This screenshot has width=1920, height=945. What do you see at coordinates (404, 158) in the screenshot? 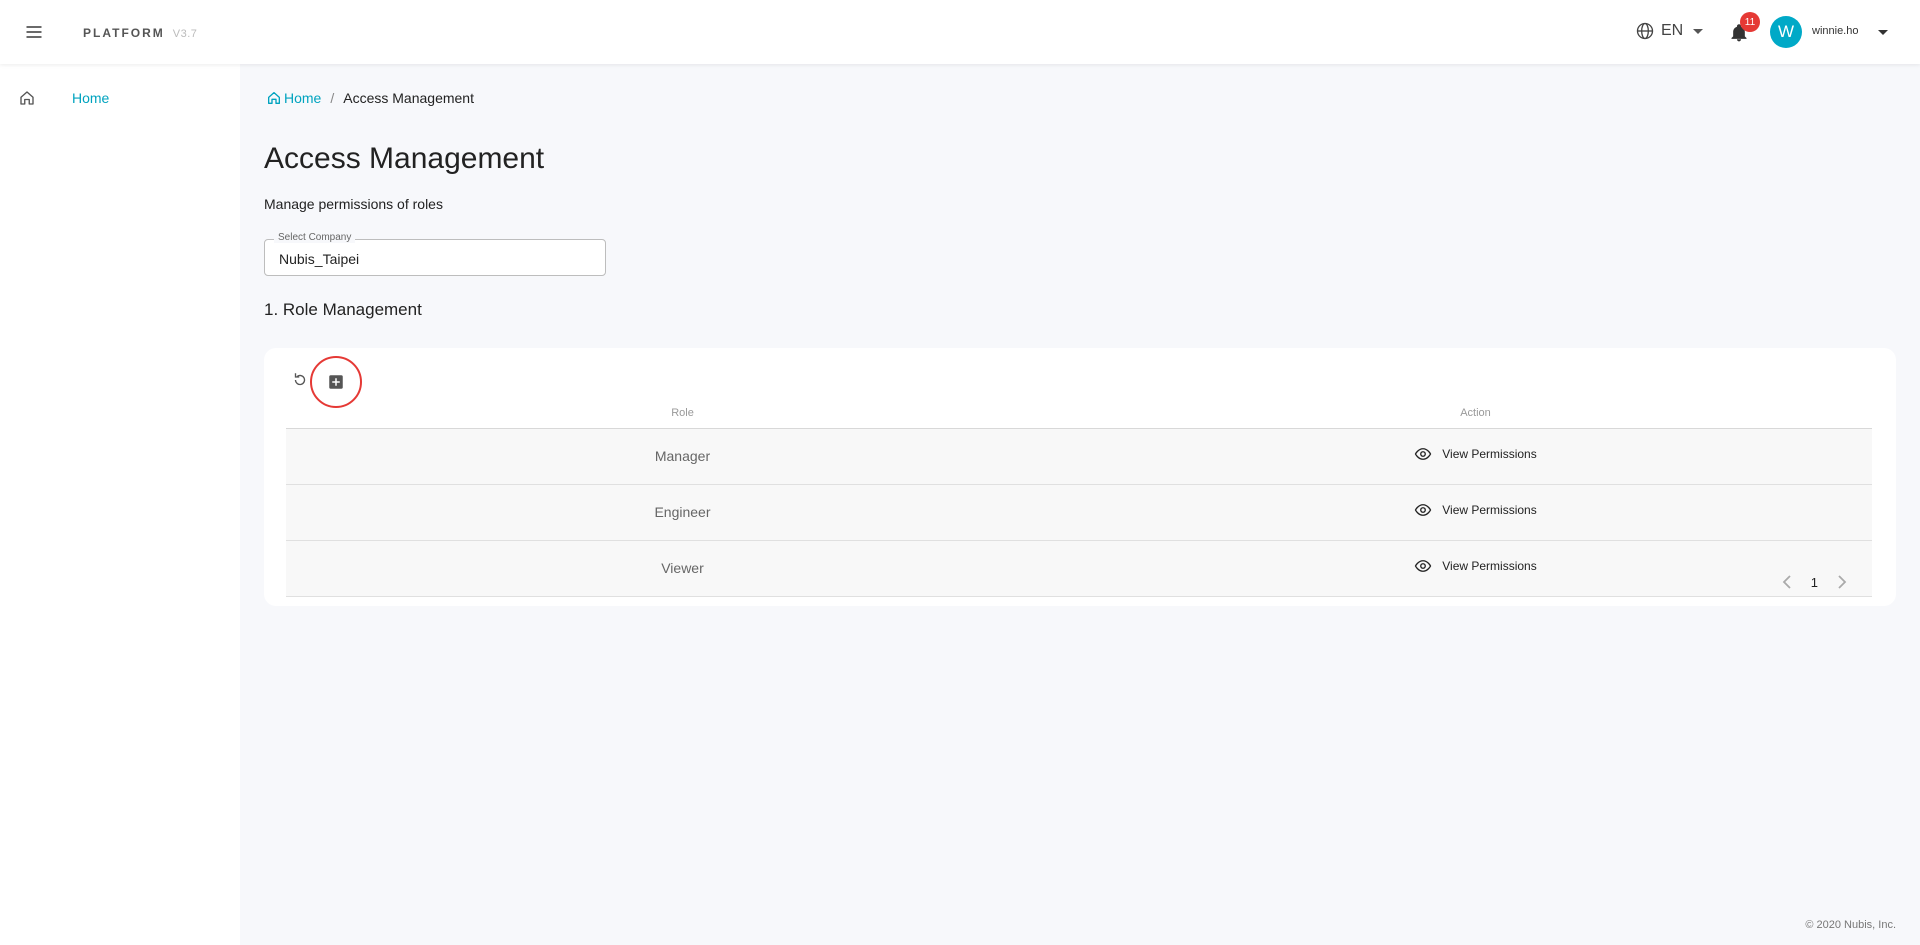
I see `page-title: Access Management` at bounding box center [404, 158].